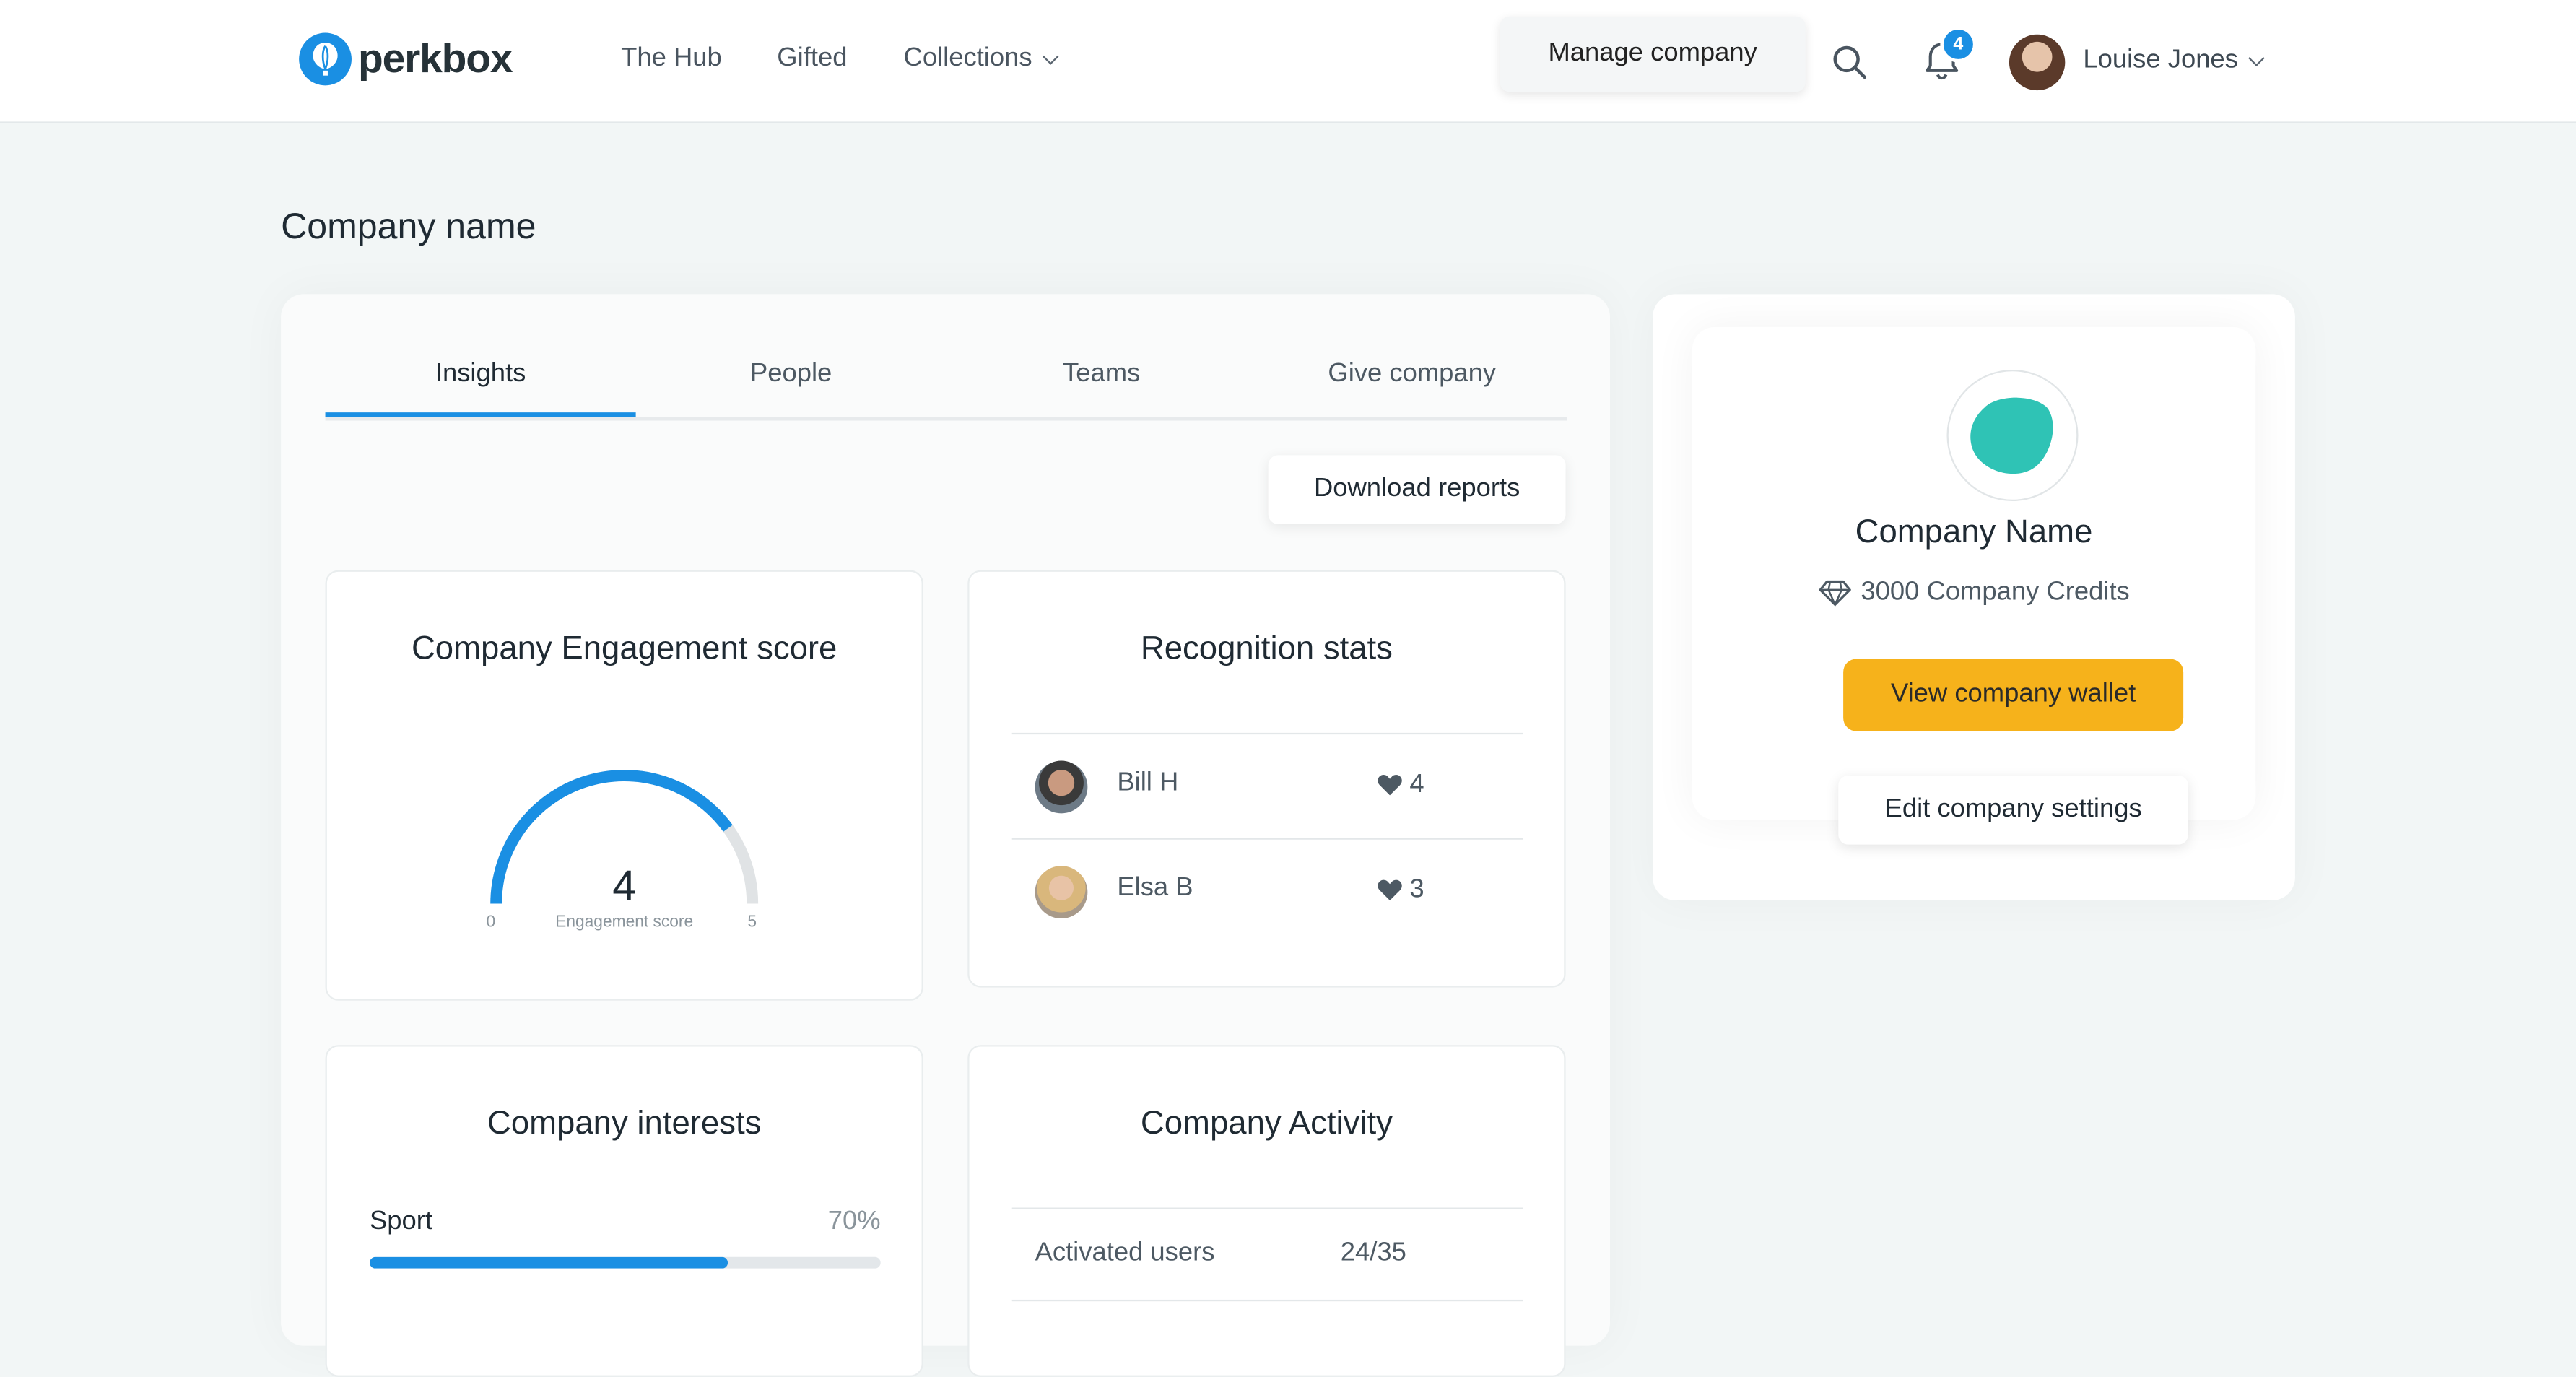 Image resolution: width=2576 pixels, height=1377 pixels. Describe the element at coordinates (1102, 381) in the screenshot. I see `tab-teams: Teams` at that location.